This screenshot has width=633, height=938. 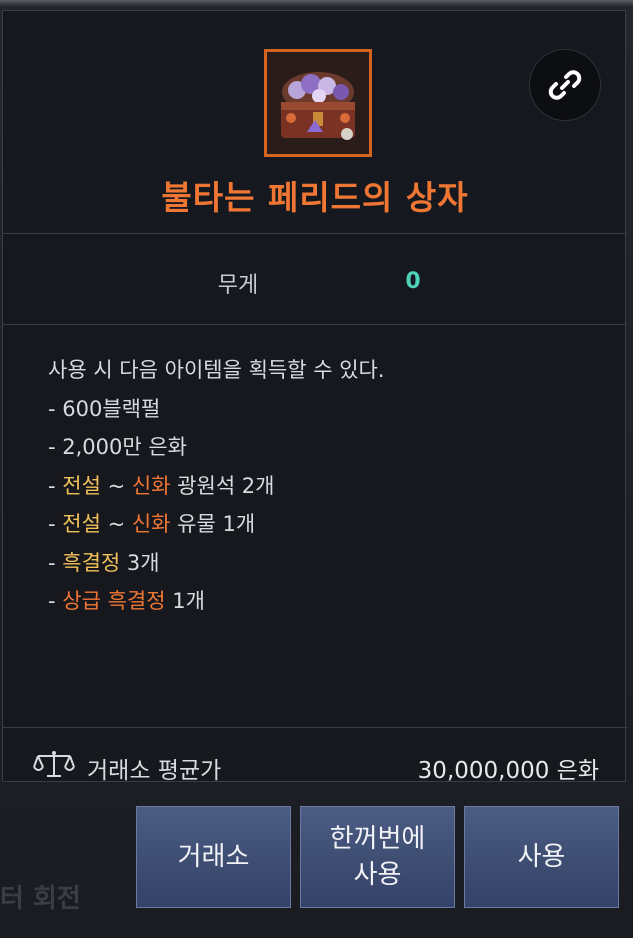 What do you see at coordinates (316, 3) in the screenshot?
I see `window-top-edge` at bounding box center [316, 3].